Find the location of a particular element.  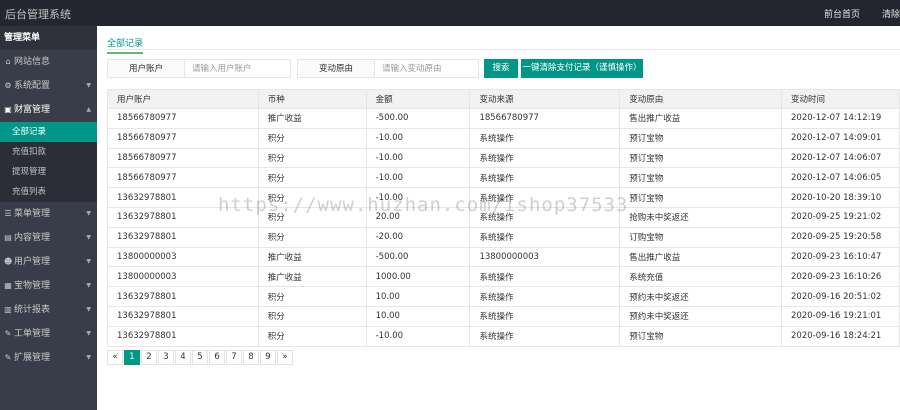

sidebar-item-7: ▥ 统计报表 ▼ is located at coordinates (48, 310).